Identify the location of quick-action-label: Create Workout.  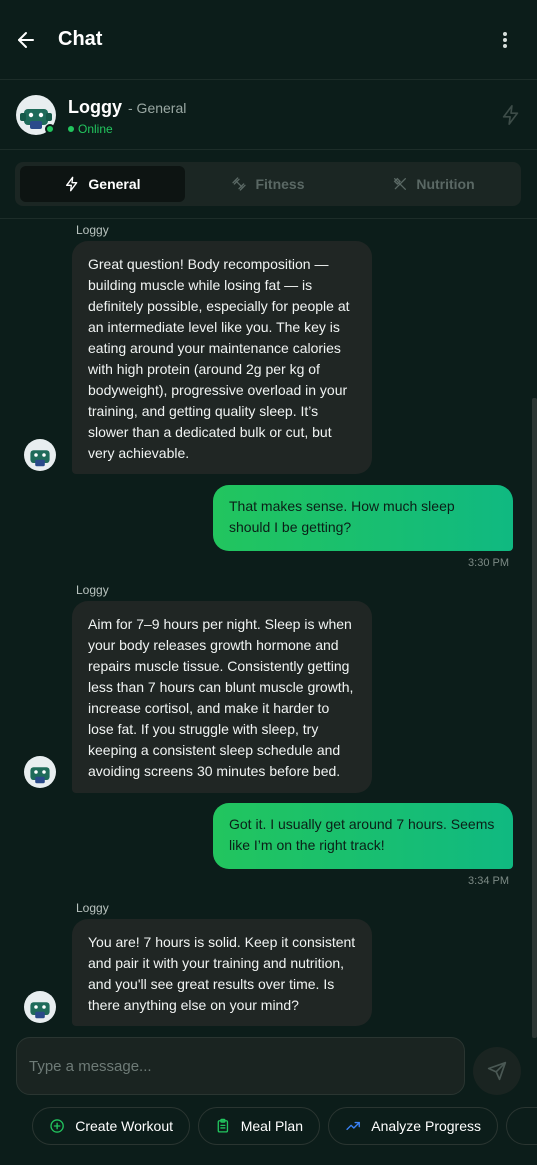
(124, 1126).